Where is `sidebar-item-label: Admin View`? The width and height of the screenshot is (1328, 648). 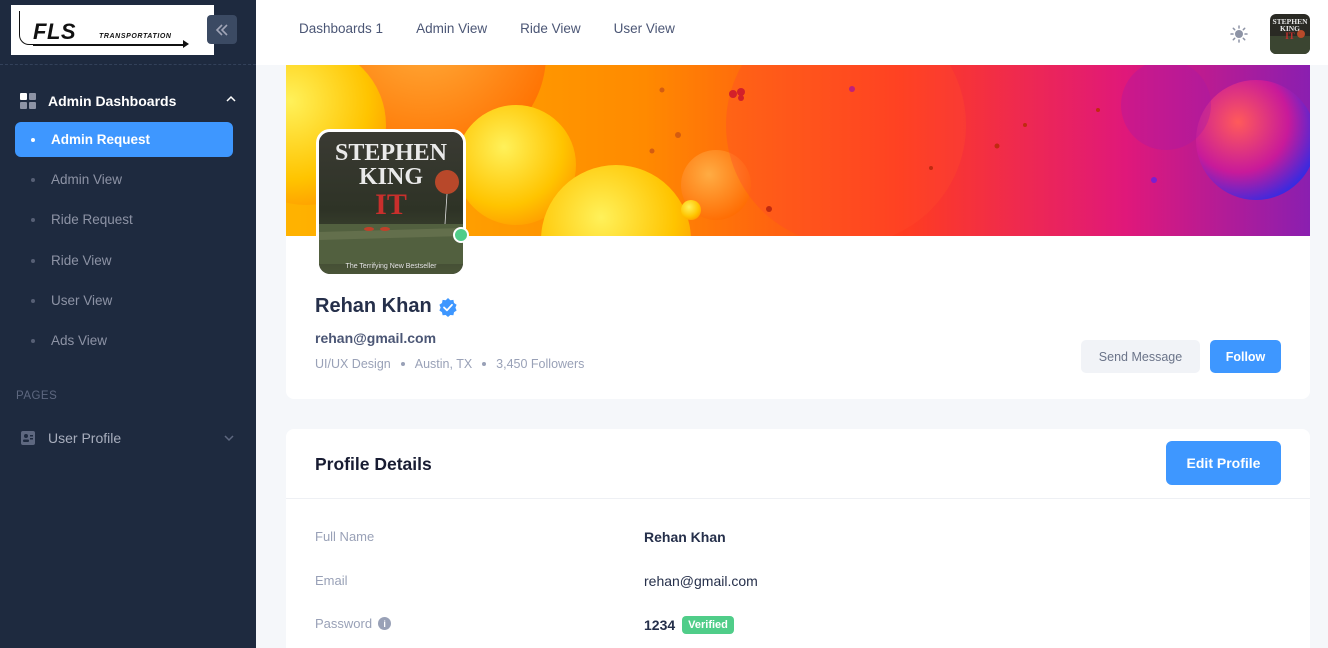 sidebar-item-label: Admin View is located at coordinates (87, 179).